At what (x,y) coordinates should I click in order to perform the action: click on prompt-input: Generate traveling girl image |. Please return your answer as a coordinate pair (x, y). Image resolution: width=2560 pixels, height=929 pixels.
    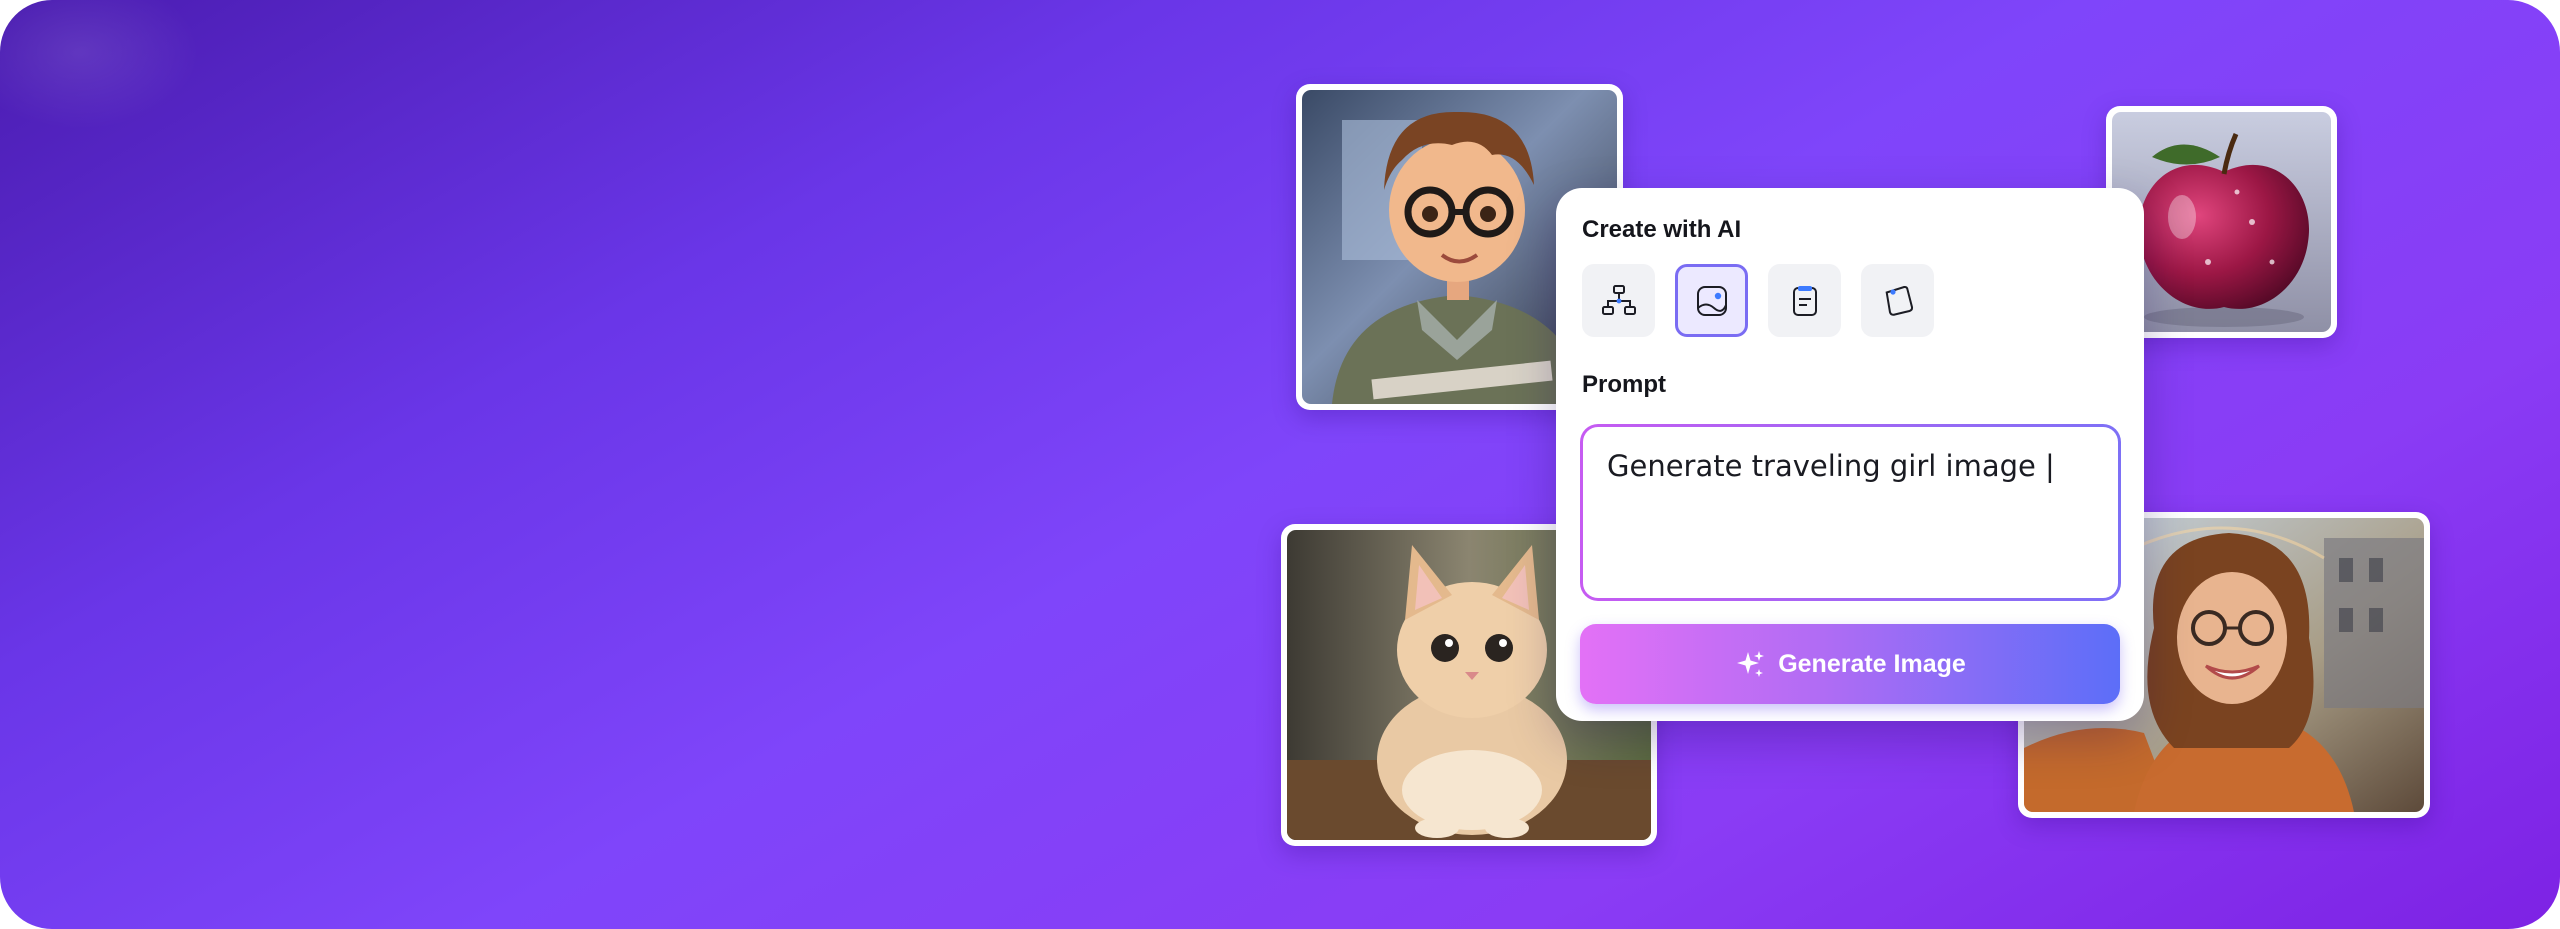
    Looking at the image, I should click on (1850, 512).